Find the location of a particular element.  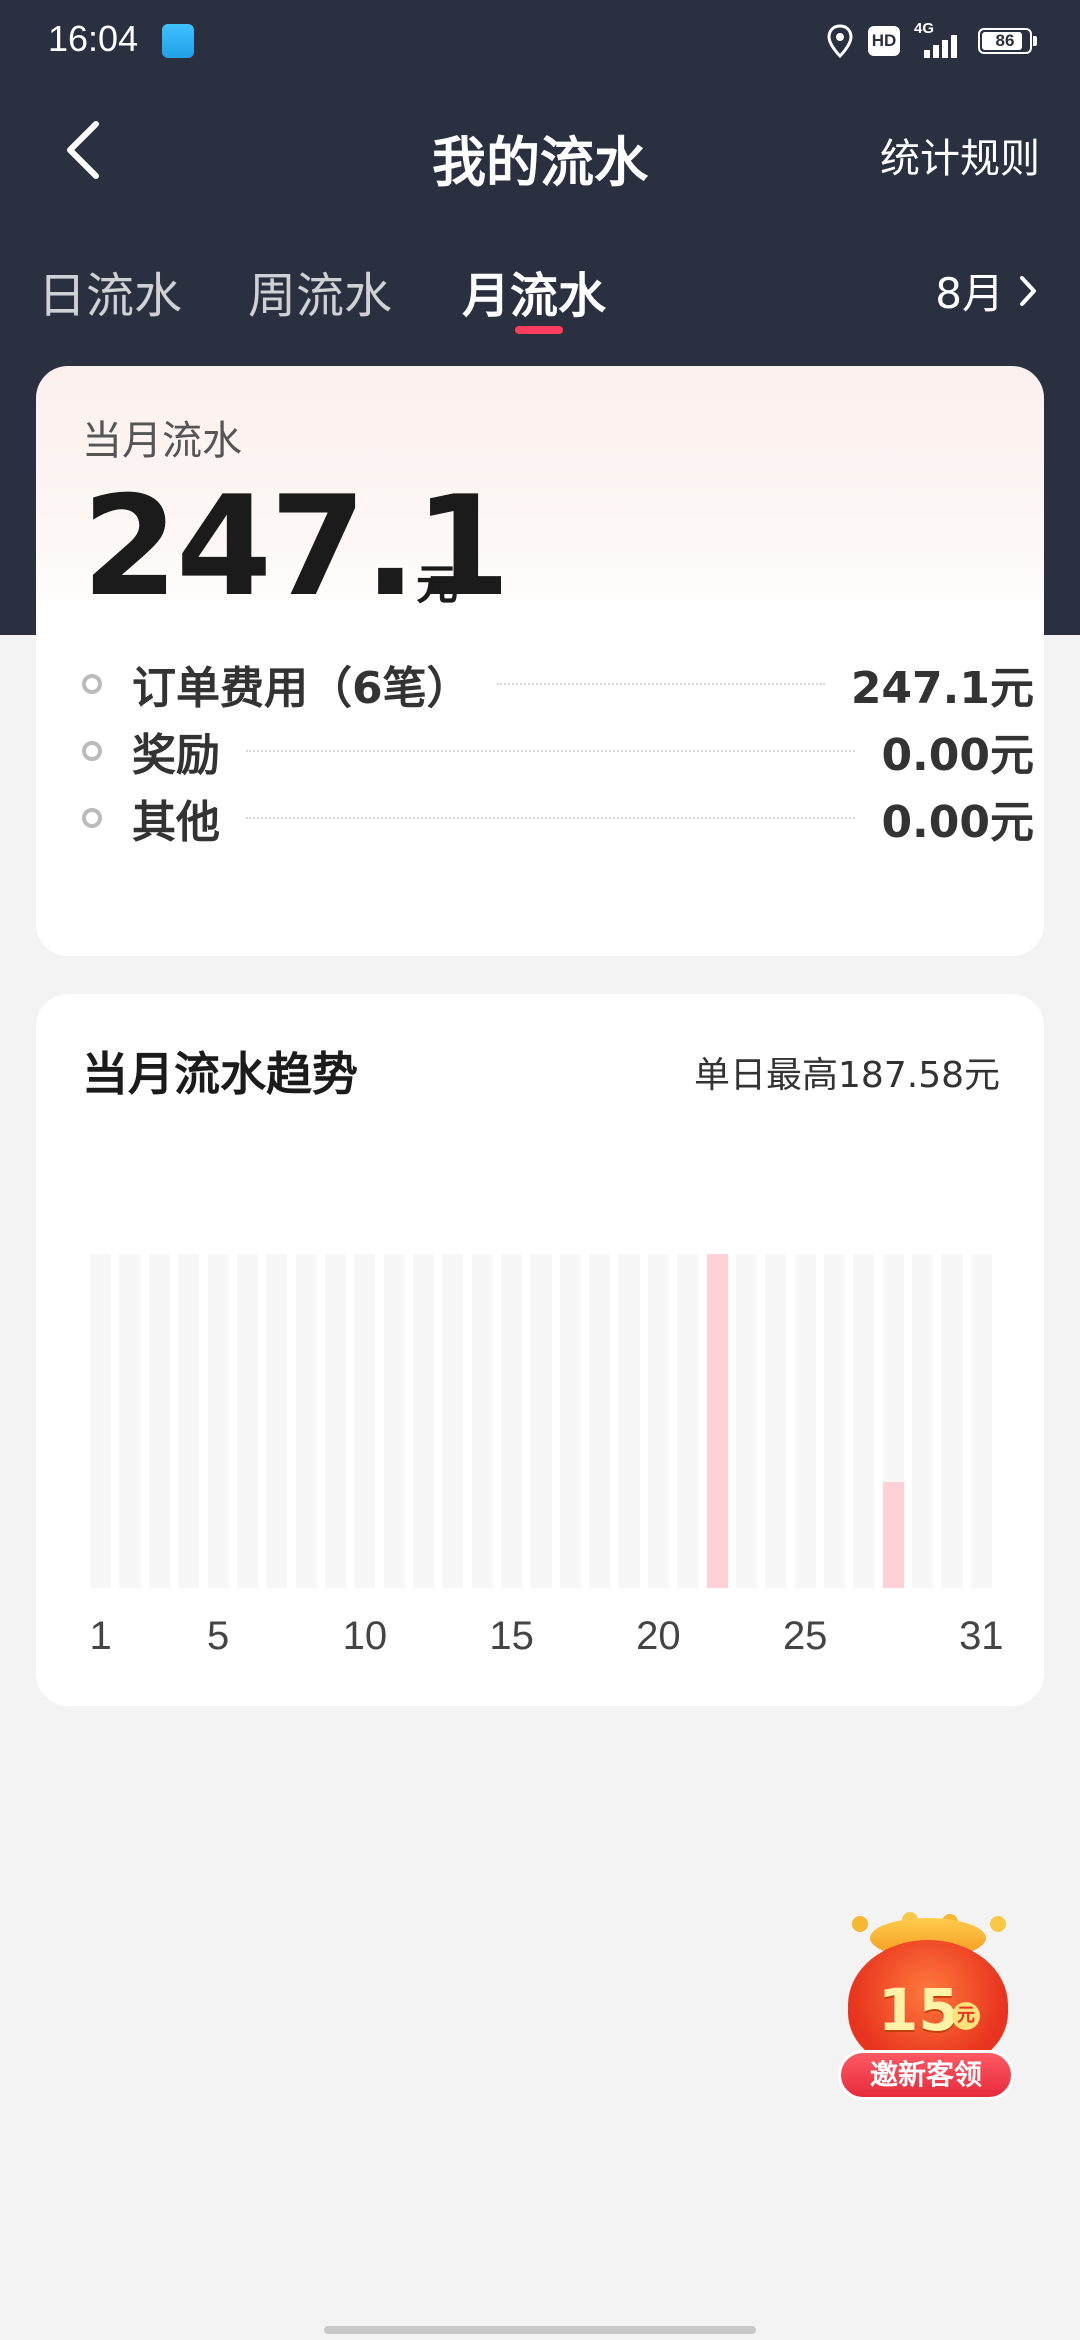

status-icons: HD 4G 86 is located at coordinates (931, 39).